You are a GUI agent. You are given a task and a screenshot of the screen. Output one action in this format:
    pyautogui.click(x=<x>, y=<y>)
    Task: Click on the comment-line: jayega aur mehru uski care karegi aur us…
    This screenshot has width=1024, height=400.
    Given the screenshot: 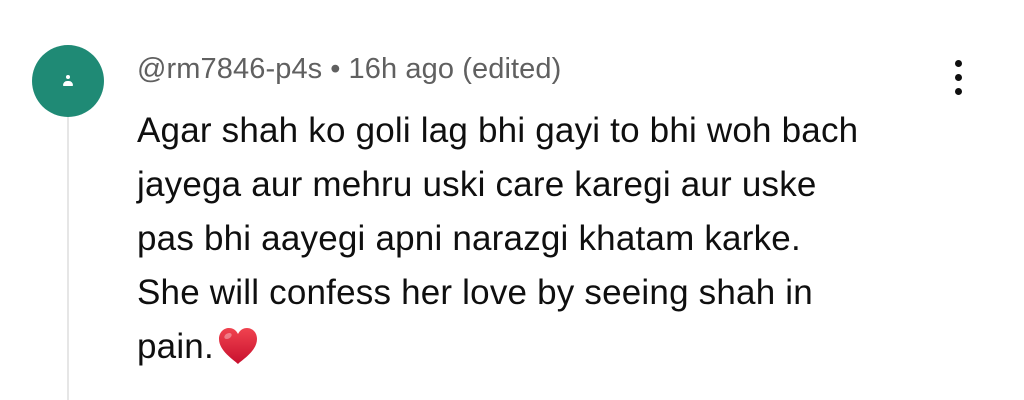 What is the action you would take?
    pyautogui.click(x=477, y=184)
    